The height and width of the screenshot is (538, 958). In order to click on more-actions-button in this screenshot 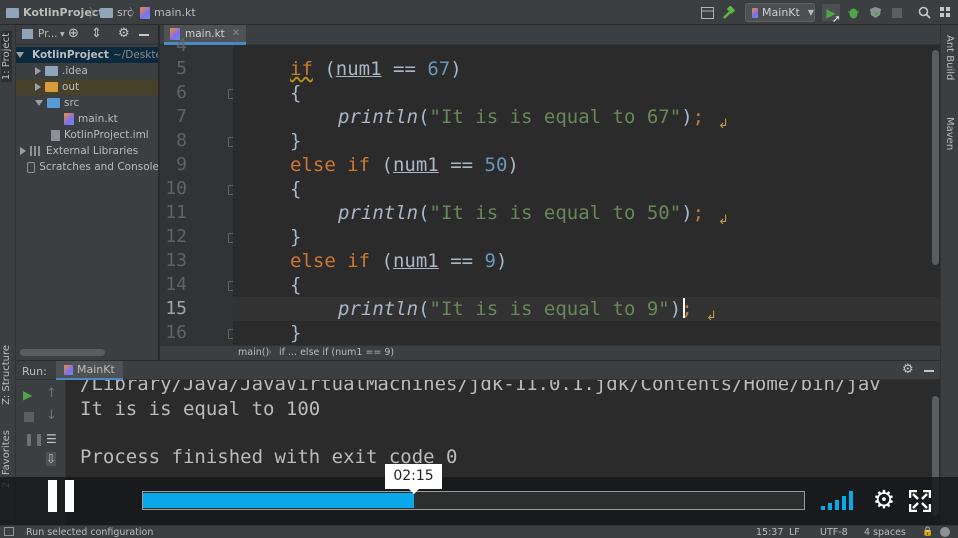, I will do `click(945, 12)`.